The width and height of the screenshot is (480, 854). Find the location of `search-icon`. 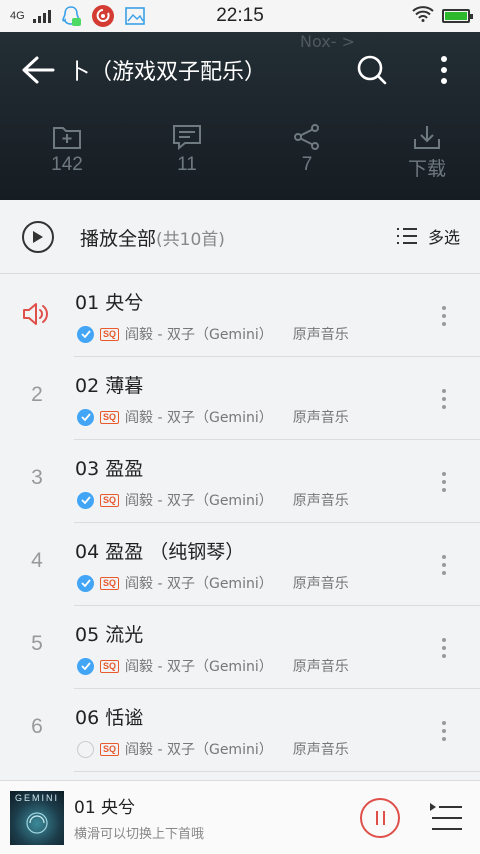

search-icon is located at coordinates (372, 70).